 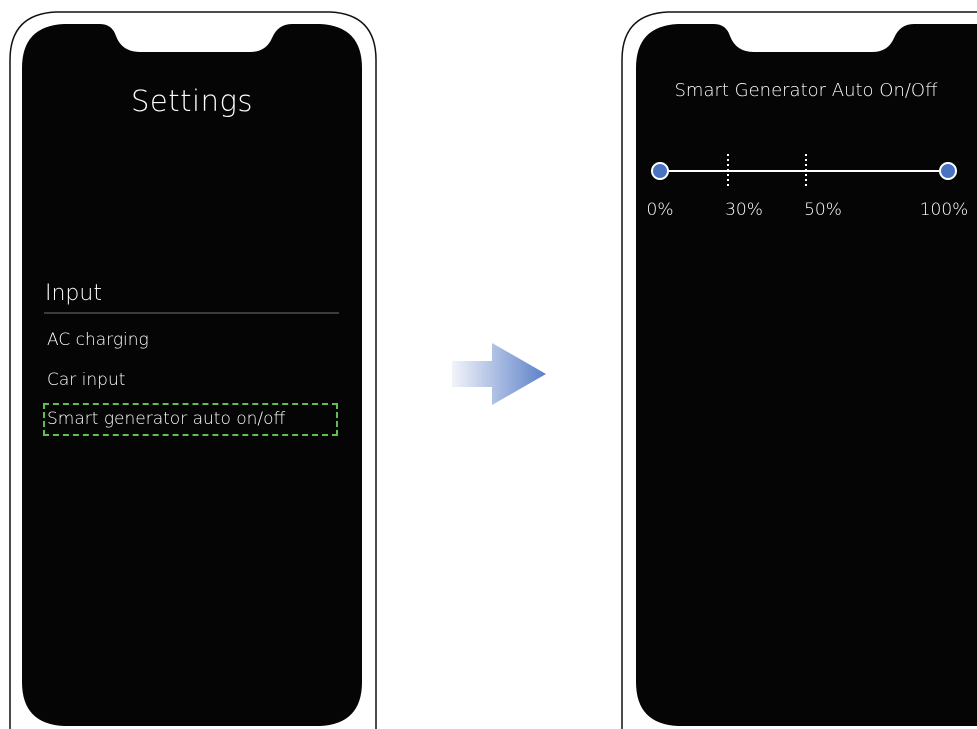 I want to click on menu-item-car-input: Car input, so click(x=86, y=380).